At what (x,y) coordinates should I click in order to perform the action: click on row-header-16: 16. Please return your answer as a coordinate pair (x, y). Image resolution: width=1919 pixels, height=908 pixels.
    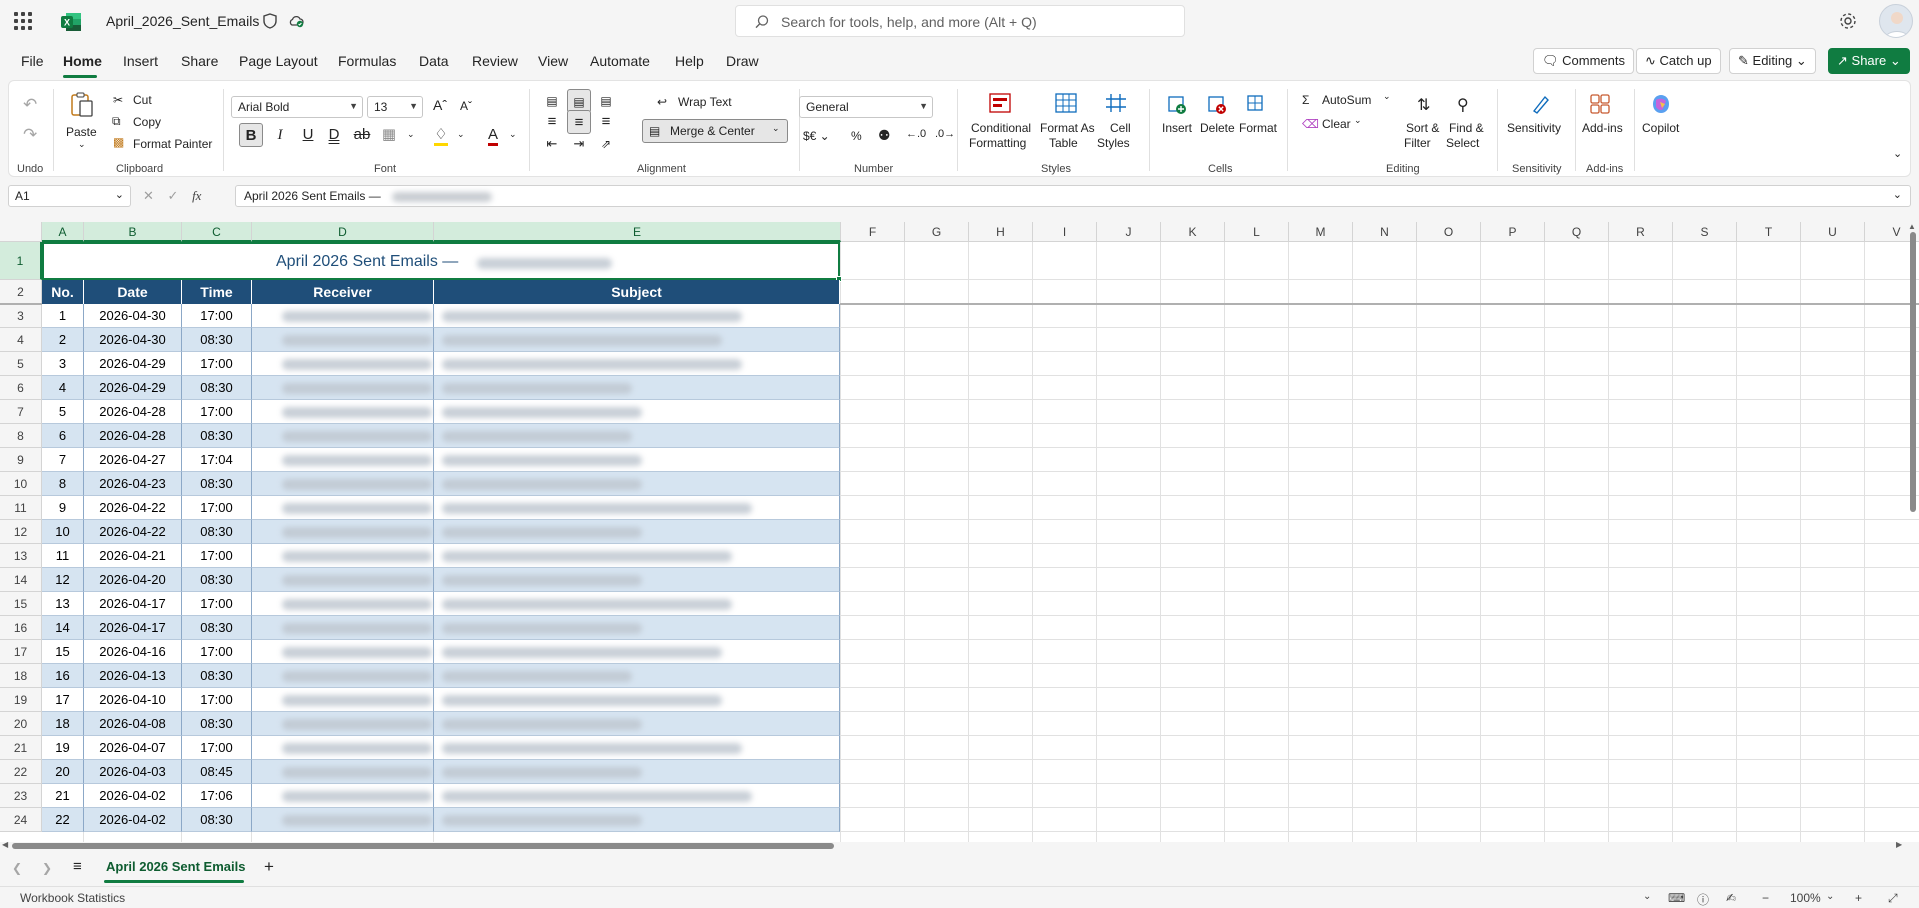
    Looking at the image, I should click on (21, 628).